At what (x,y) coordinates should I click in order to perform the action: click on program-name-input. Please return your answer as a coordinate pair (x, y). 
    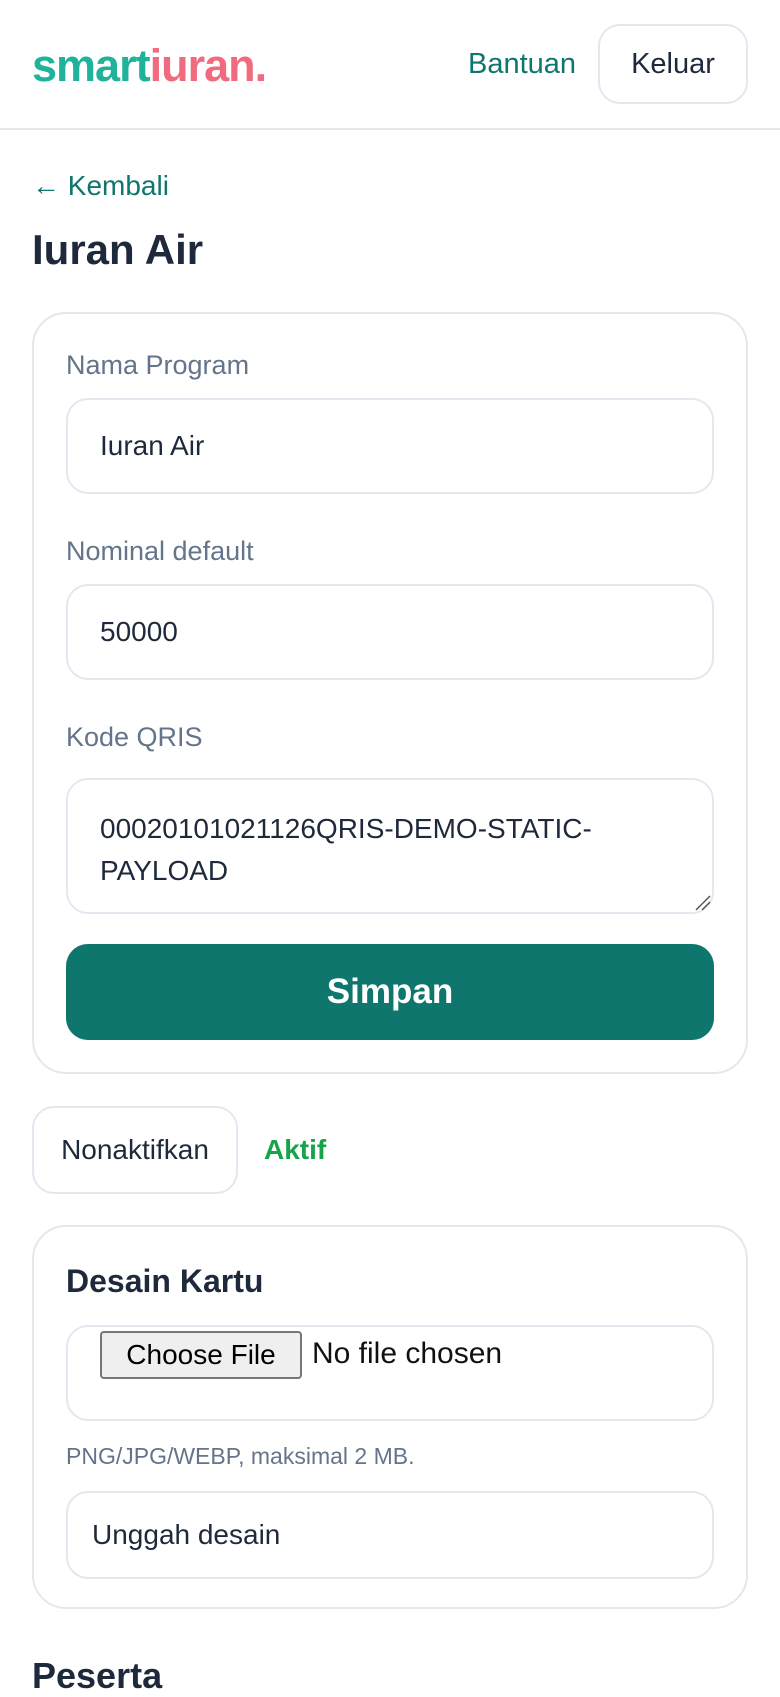
    Looking at the image, I should click on (390, 446).